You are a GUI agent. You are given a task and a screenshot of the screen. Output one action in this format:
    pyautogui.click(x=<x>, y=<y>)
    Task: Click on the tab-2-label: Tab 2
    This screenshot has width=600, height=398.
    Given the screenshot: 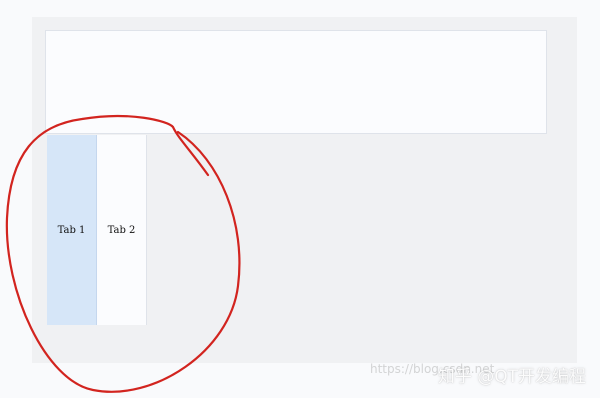 What is the action you would take?
    pyautogui.click(x=121, y=230)
    